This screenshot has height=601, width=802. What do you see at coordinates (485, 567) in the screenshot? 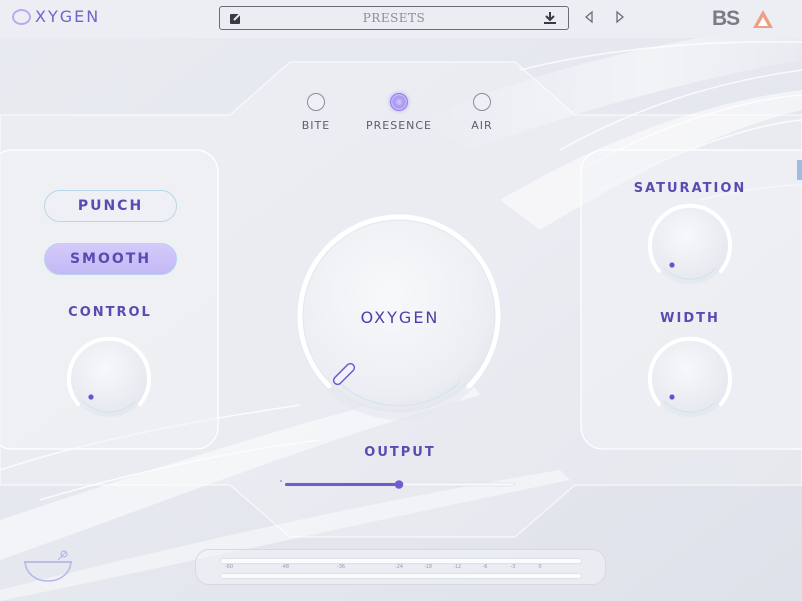
I see `meter-tick: -6` at bounding box center [485, 567].